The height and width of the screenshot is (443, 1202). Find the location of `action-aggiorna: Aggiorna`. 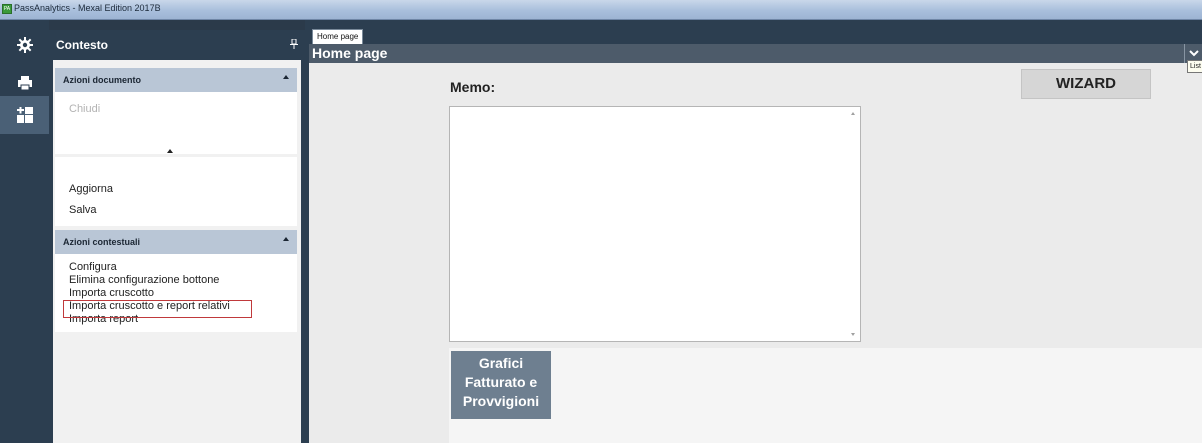

action-aggiorna: Aggiorna is located at coordinates (91, 189).